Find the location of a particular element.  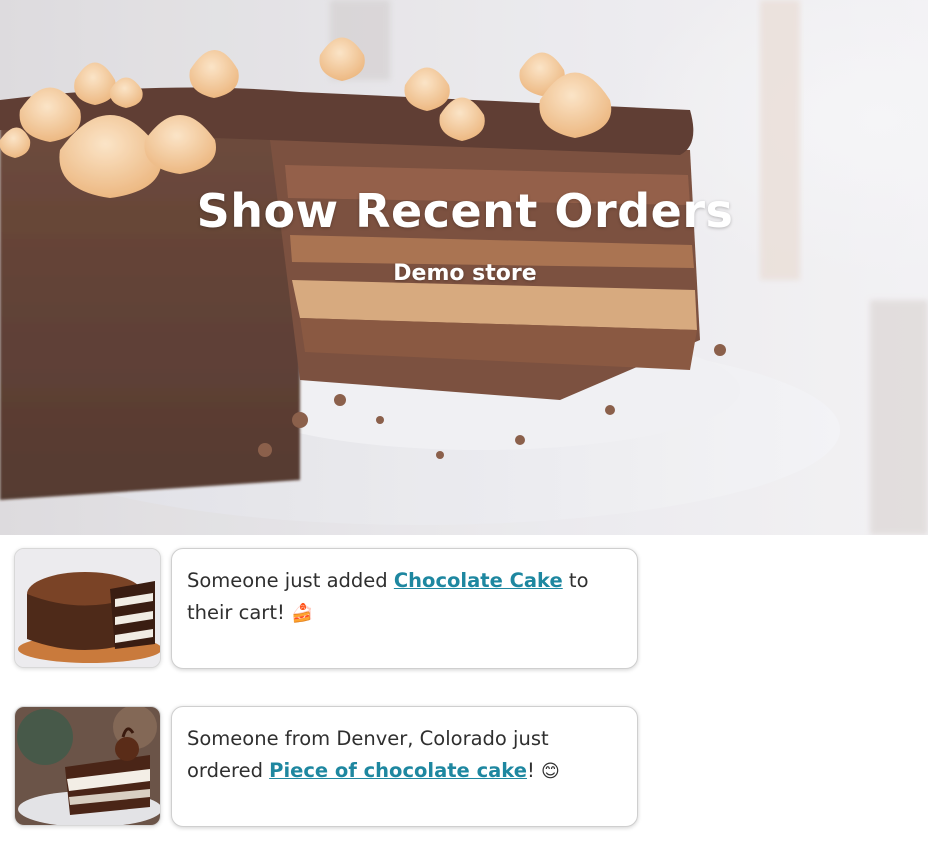

cake-slice-photo is located at coordinates (87, 766).